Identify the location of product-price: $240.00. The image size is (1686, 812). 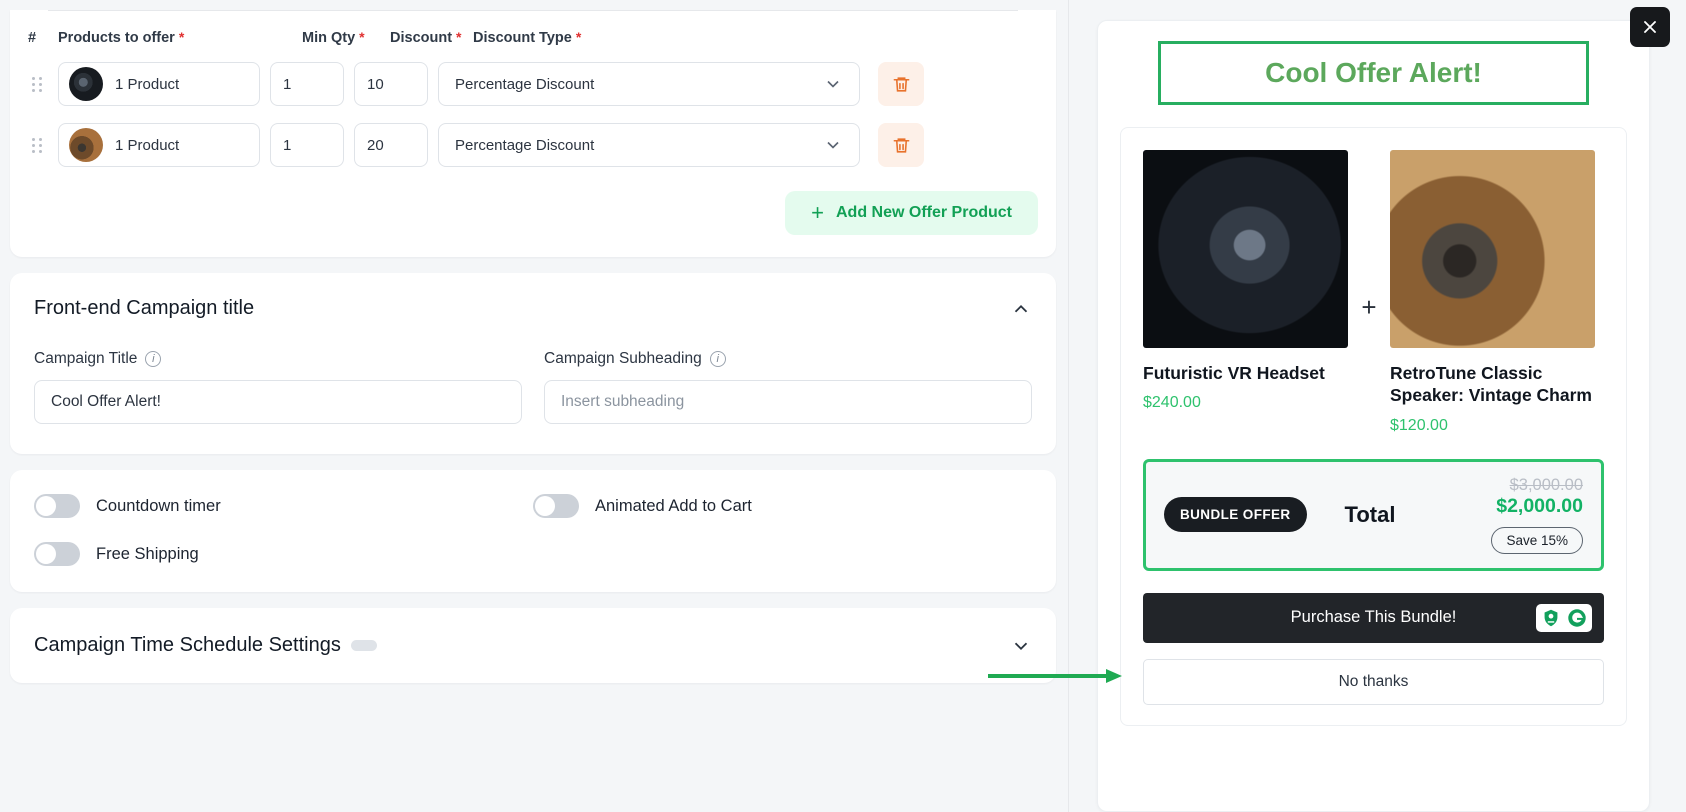
(1172, 403).